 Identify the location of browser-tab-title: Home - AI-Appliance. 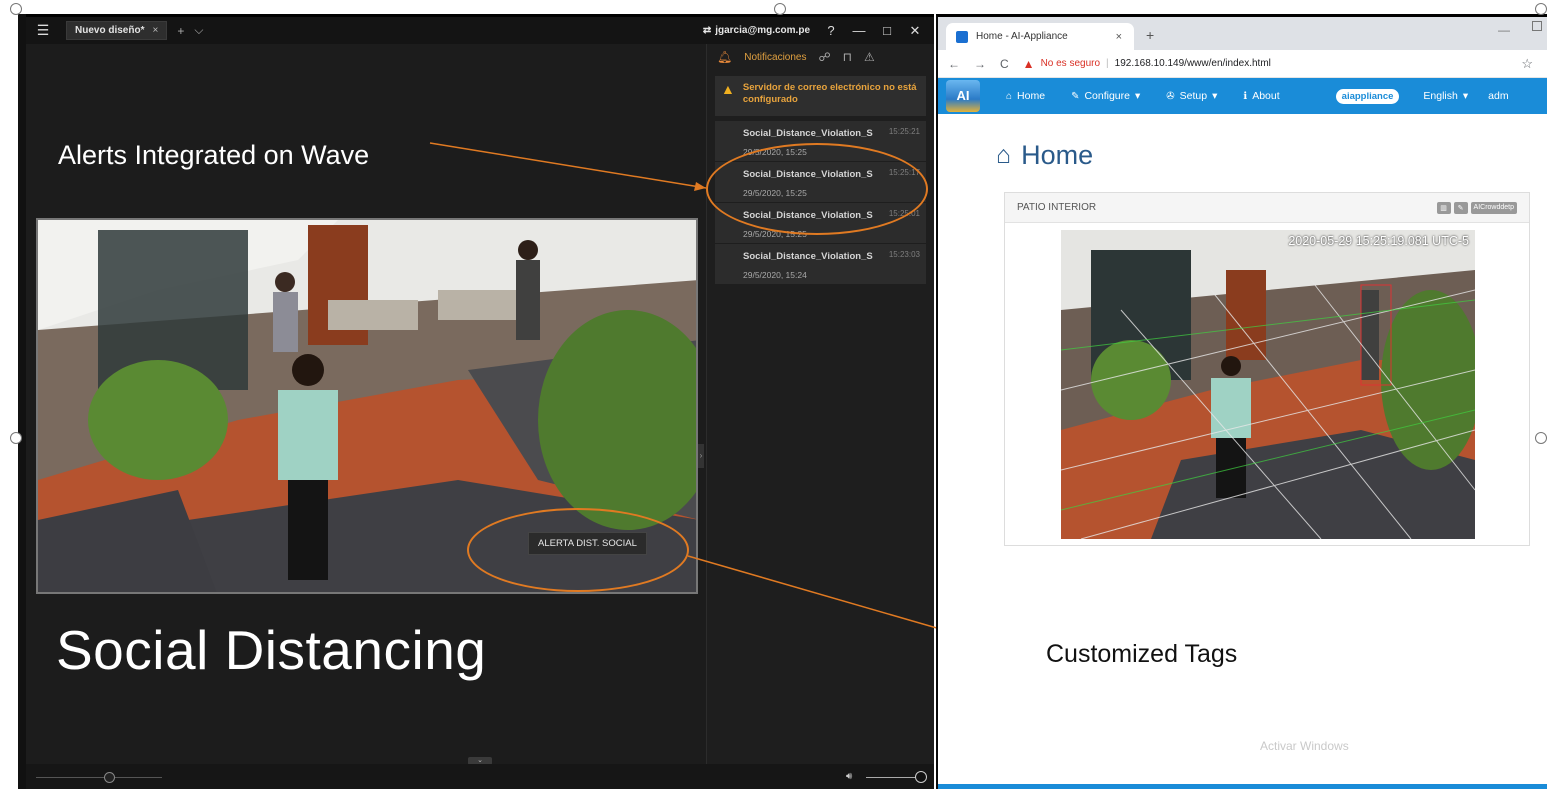
(1022, 36).